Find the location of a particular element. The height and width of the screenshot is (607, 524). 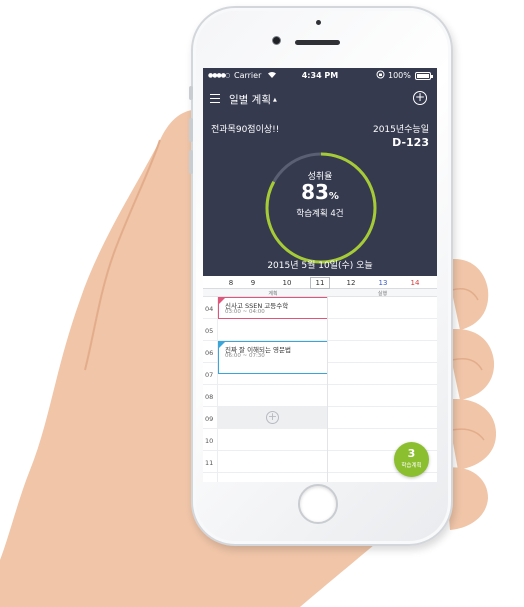

column-divider is located at coordinates (327, 389).